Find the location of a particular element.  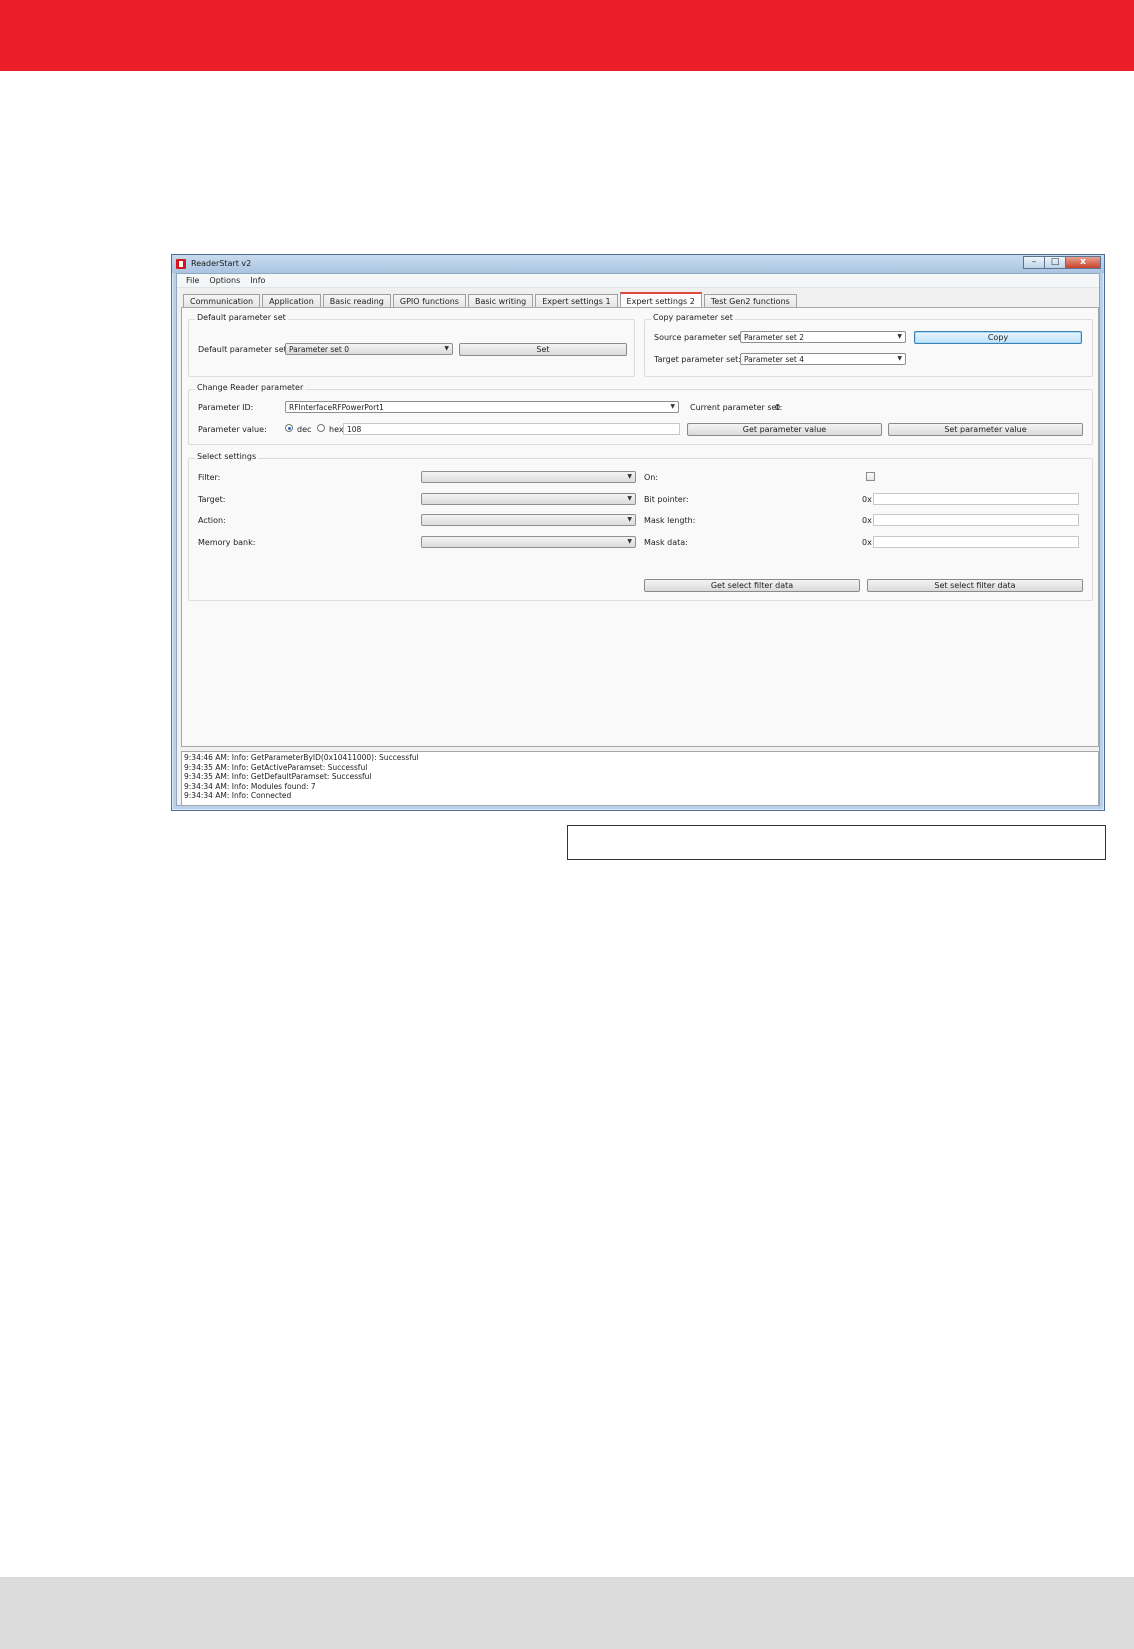

mask-data-label: Mask data: is located at coordinates (666, 542).